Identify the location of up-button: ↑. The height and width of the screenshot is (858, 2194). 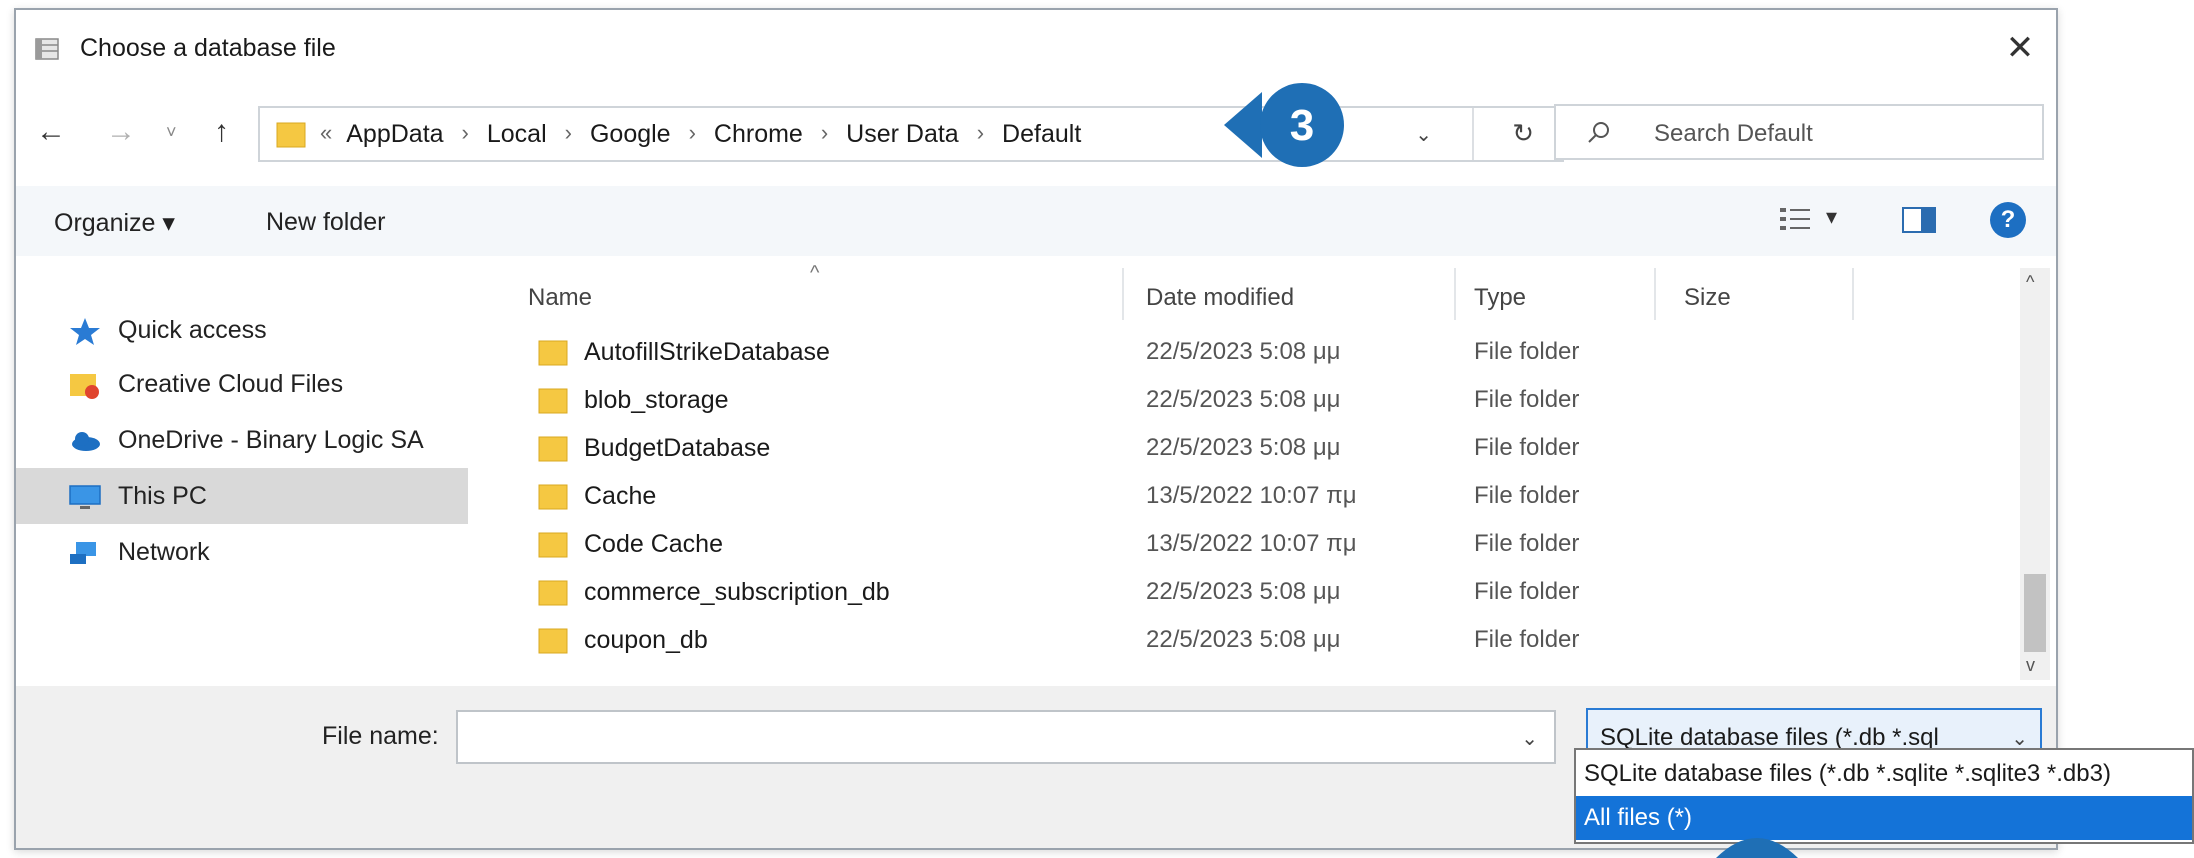
(221, 132).